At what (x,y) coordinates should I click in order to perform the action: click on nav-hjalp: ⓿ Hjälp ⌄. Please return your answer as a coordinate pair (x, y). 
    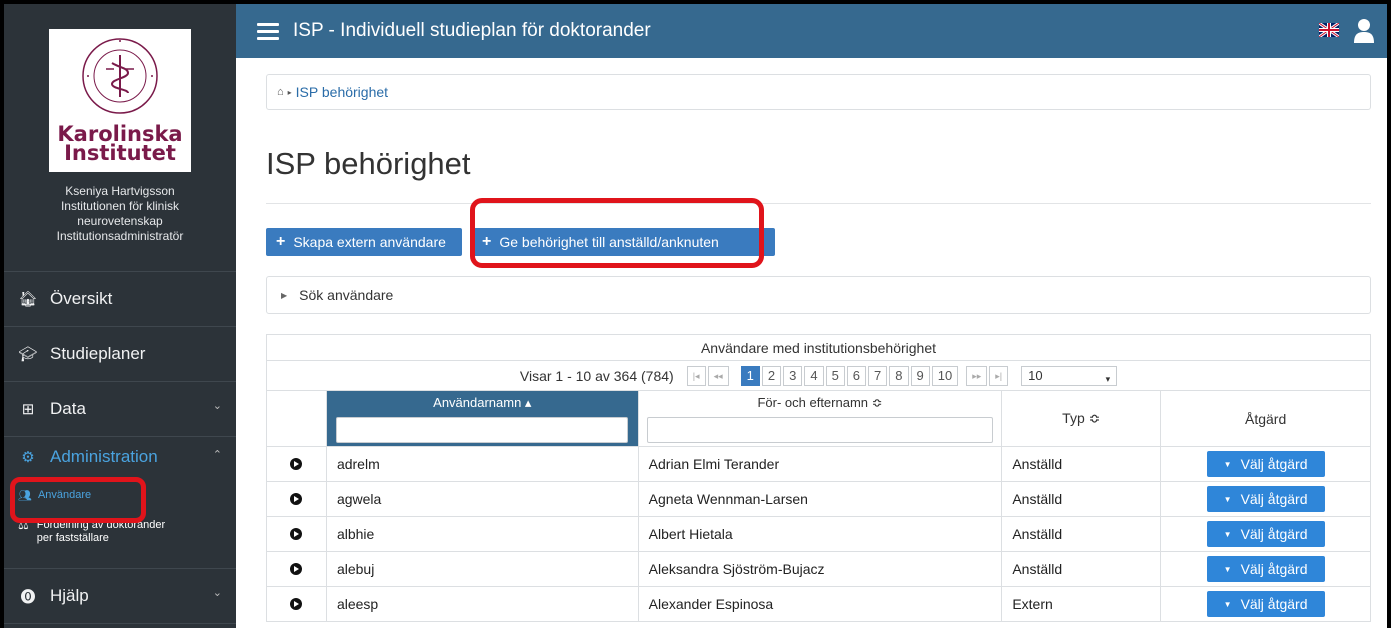
    Looking at the image, I should click on (120, 596).